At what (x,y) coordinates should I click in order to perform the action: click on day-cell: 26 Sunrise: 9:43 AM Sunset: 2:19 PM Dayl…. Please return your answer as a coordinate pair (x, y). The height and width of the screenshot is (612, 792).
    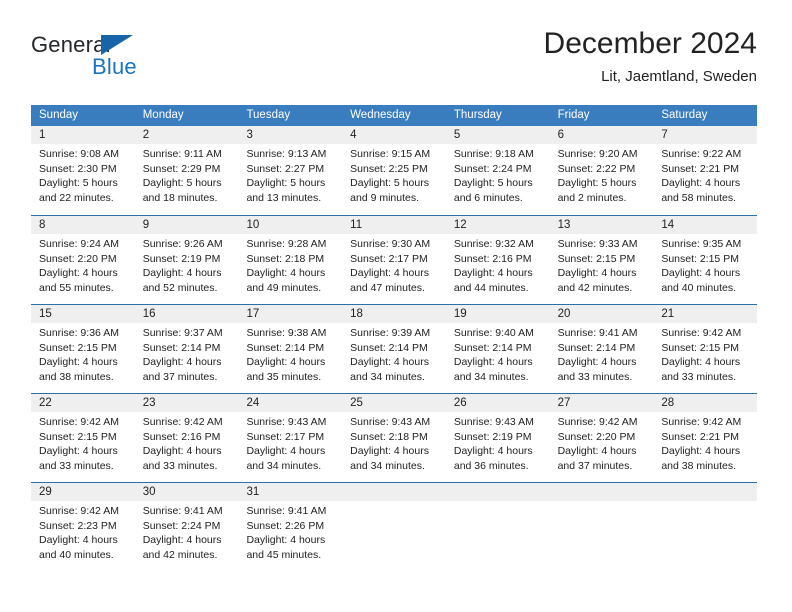
    Looking at the image, I should click on (497, 438).